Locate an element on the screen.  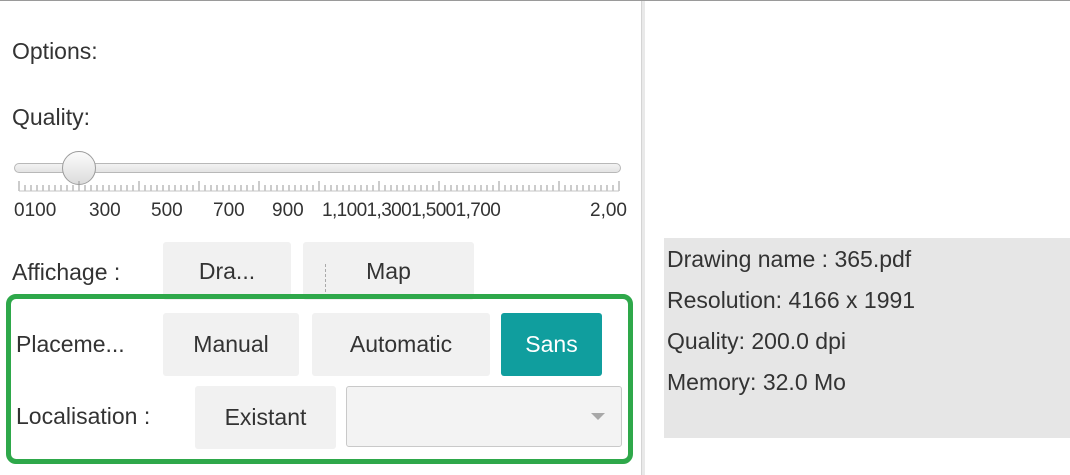
drawing-name: Drawing name : 365.pdf is located at coordinates (789, 259).